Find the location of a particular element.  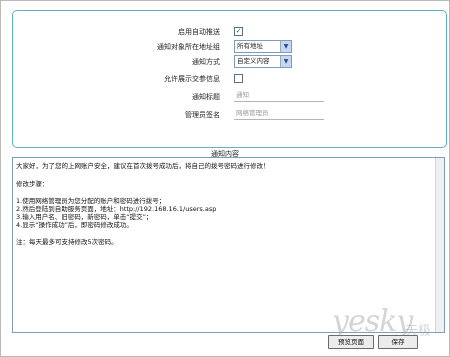

row-notice-title: 通知标题 通知 is located at coordinates (229, 97).